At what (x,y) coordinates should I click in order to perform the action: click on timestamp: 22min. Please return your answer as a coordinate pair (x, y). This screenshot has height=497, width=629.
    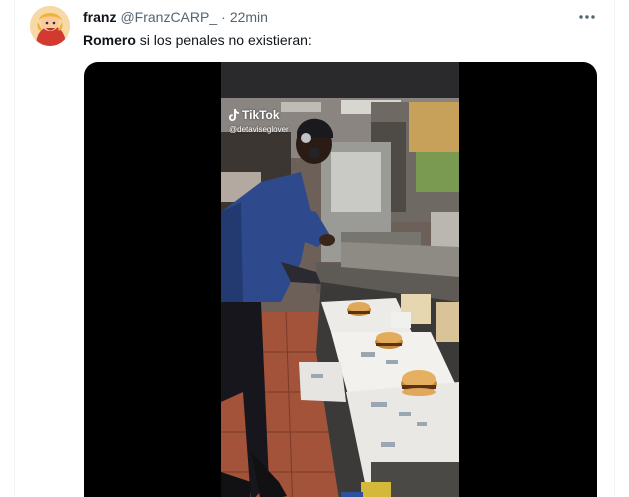
    Looking at the image, I should click on (249, 17).